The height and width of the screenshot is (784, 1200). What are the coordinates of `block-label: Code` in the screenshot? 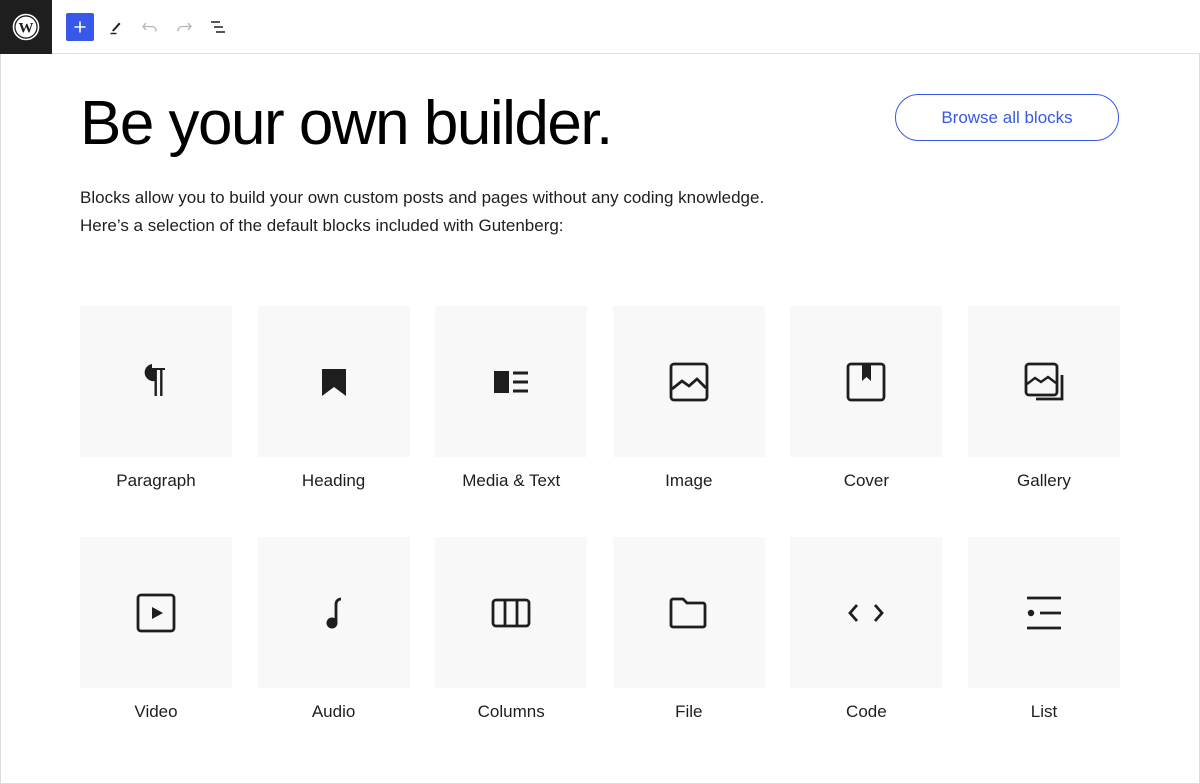 It's located at (866, 711).